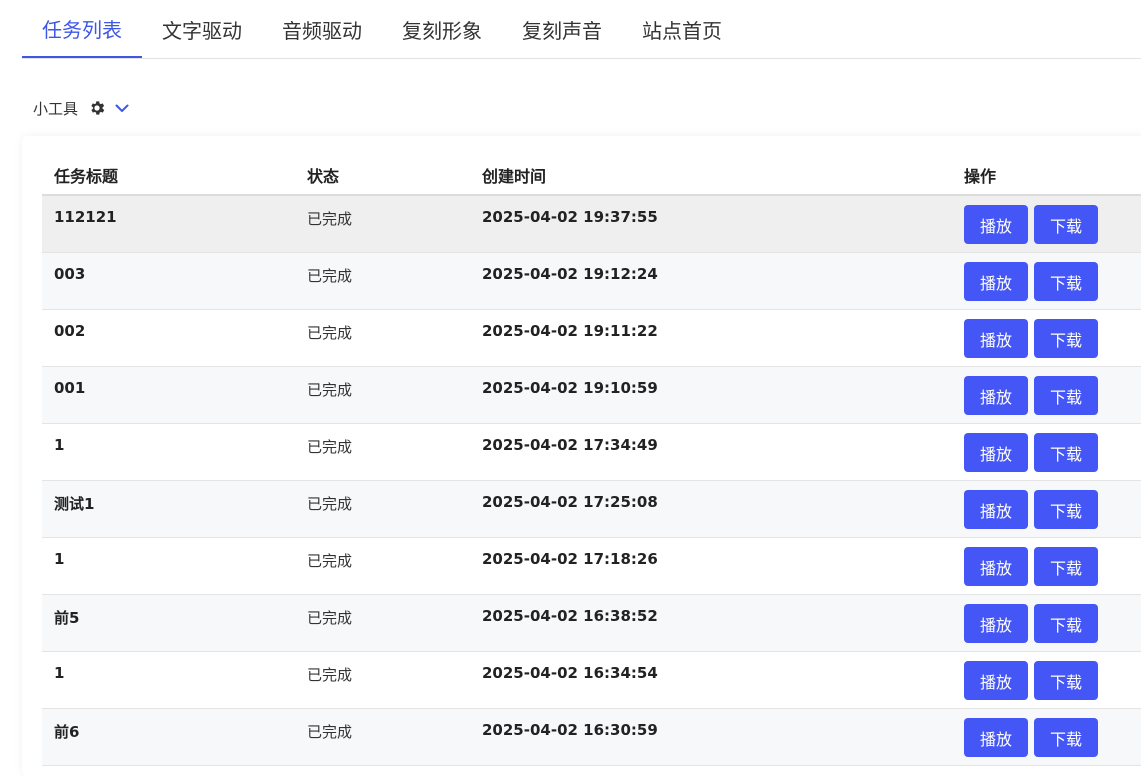 The width and height of the screenshot is (1141, 776). I want to click on table-row: 001 已完成 2025-04-02 19:10:59 播放 下载, so click(591, 395).